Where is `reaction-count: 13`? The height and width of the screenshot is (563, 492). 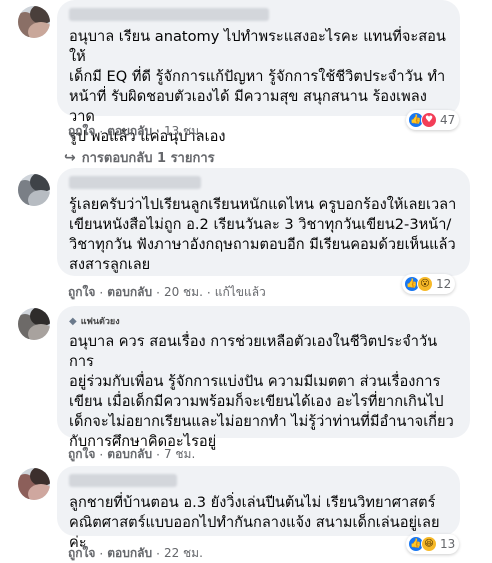
reaction-count: 13 is located at coordinates (448, 544).